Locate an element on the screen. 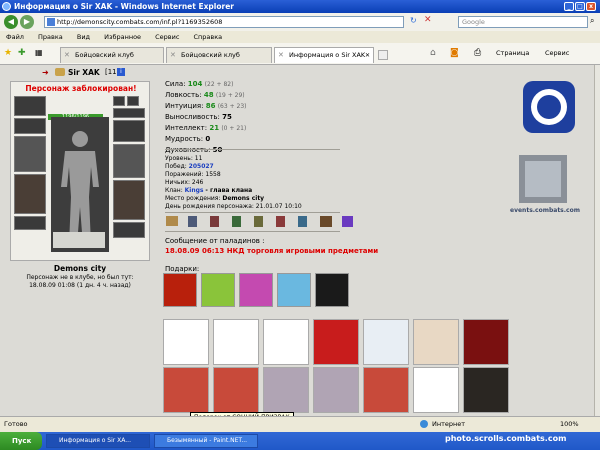  birthplace-value: Demons city is located at coordinates (243, 198).